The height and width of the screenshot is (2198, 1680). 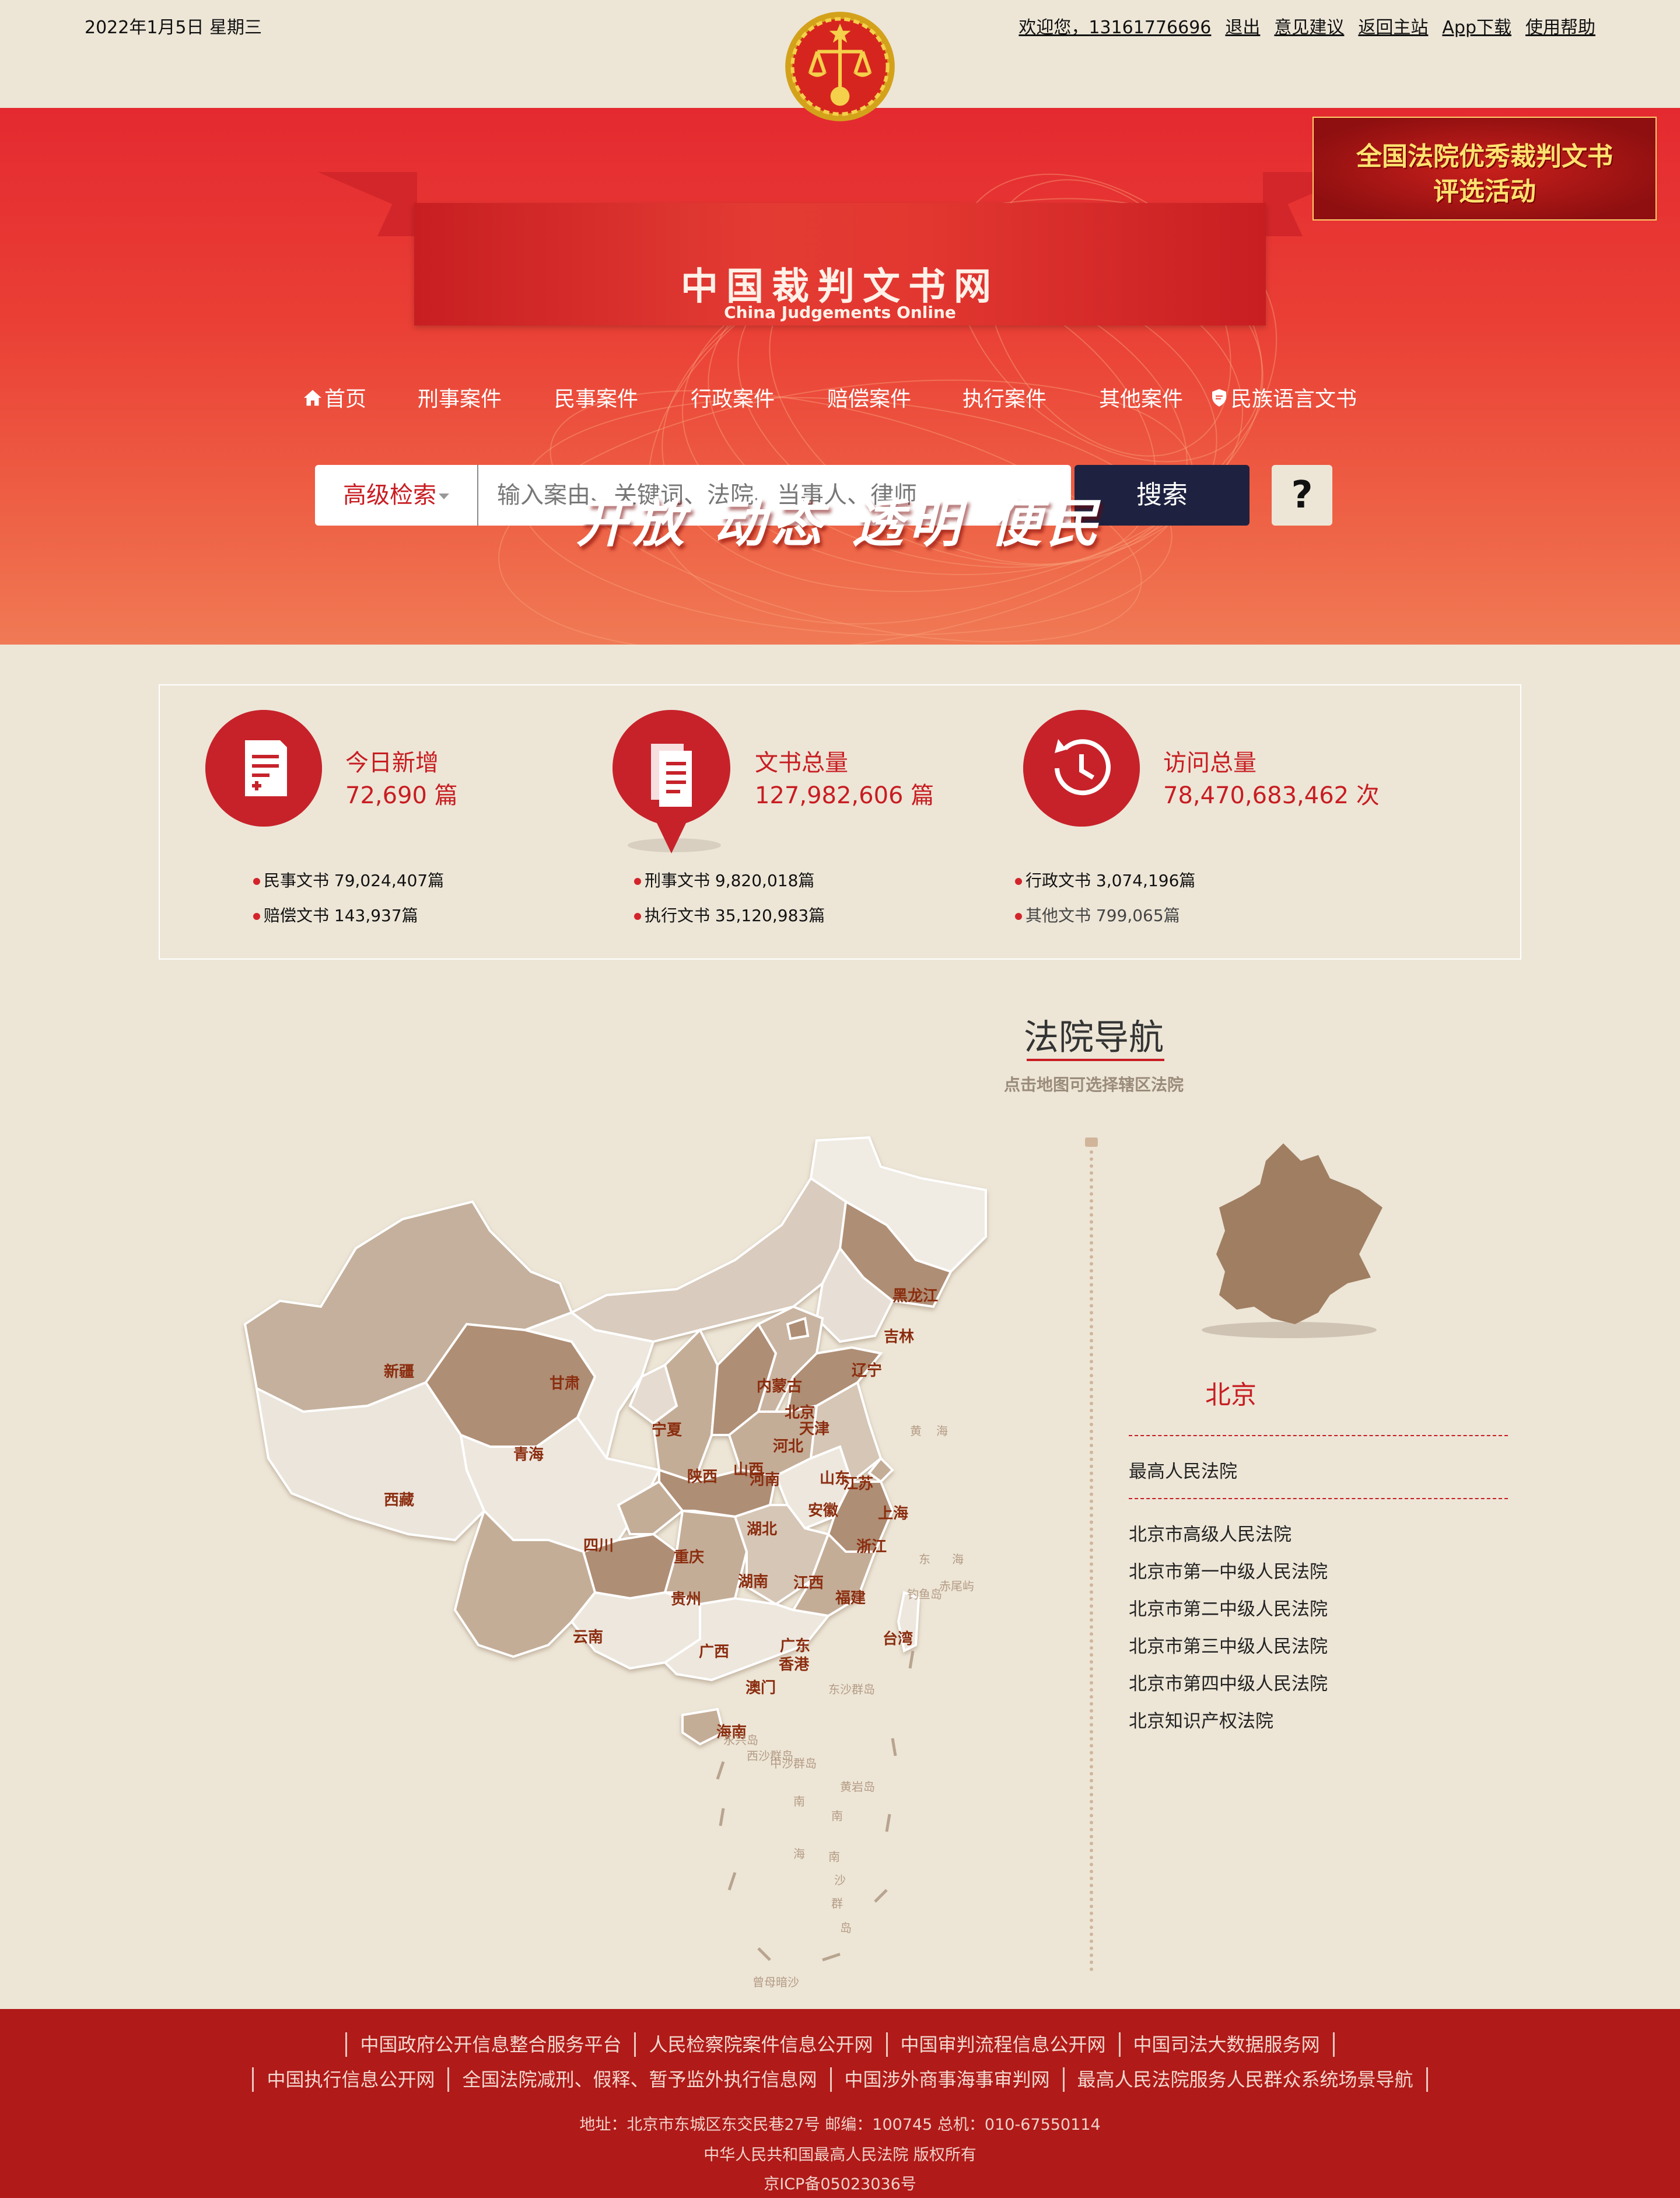 What do you see at coordinates (775, 1982) in the screenshot?
I see `svg-text: 曾母暗沙` at bounding box center [775, 1982].